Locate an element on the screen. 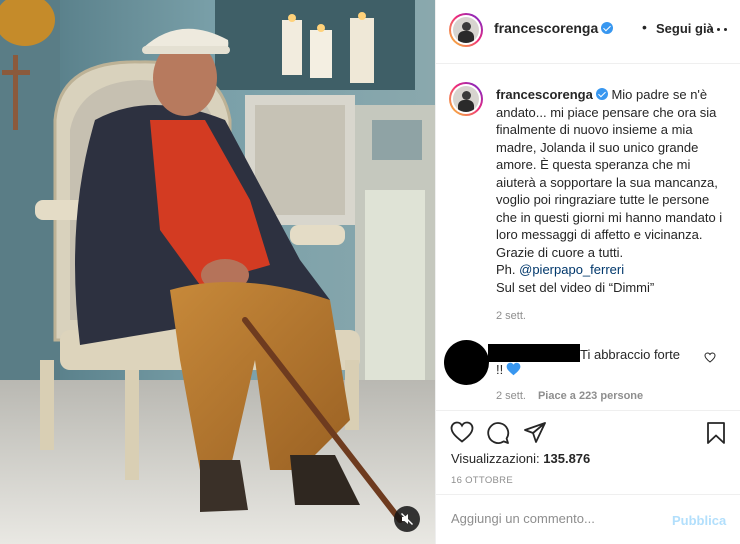 Image resolution: width=740 pixels, height=544 pixels. views-label: Visualizzazioni: is located at coordinates (497, 458).